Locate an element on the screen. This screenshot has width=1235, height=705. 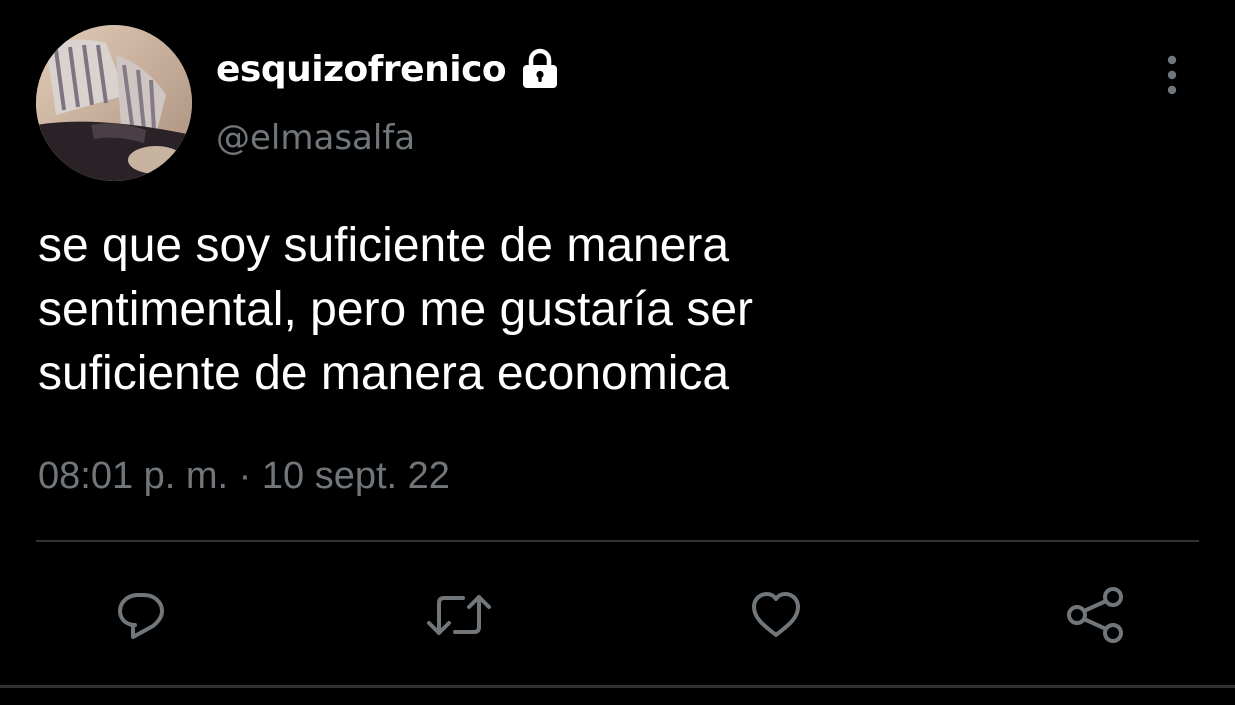
bottom-divider is located at coordinates (617, 686).